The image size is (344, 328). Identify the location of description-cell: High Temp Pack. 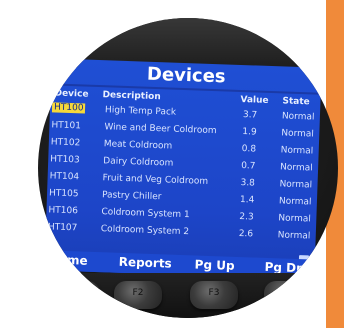
(140, 111).